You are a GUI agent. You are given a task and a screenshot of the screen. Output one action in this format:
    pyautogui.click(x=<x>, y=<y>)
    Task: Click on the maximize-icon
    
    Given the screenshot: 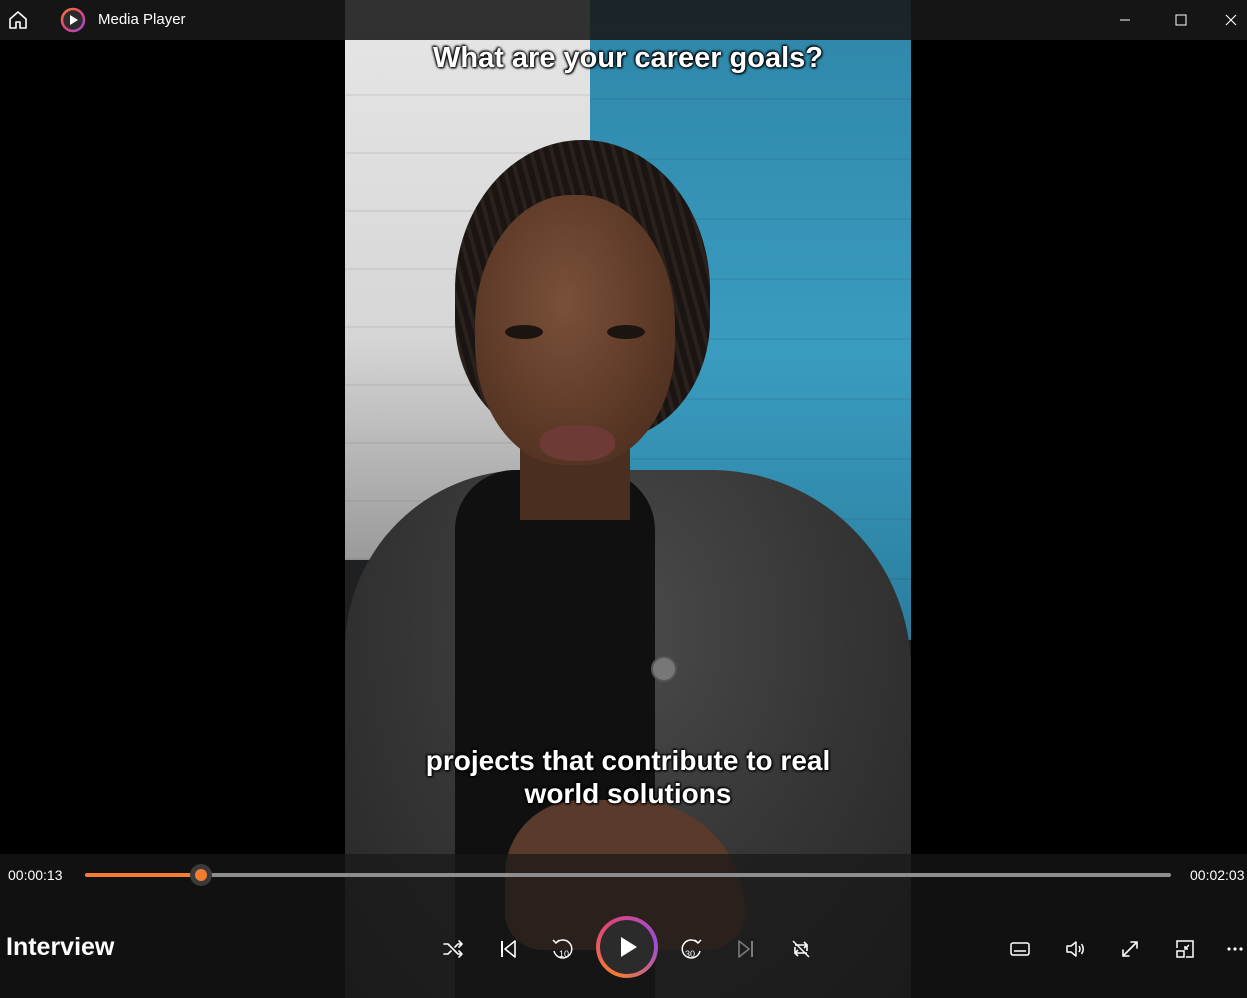 What is the action you would take?
    pyautogui.click(x=1181, y=20)
    